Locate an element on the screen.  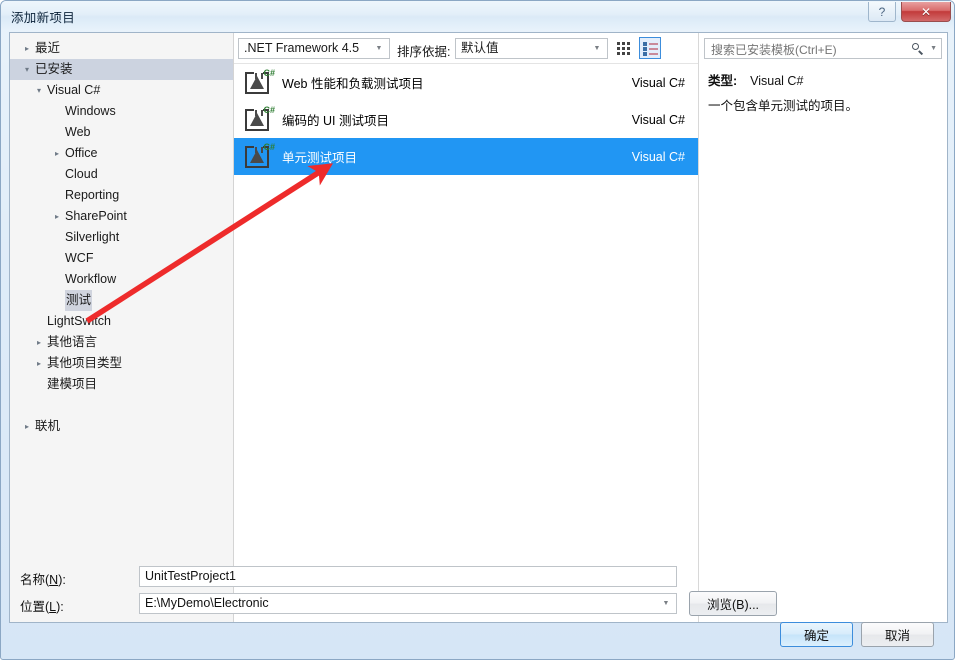
description-type-row: 类型: Visual C# is located at coordinates (823, 81).